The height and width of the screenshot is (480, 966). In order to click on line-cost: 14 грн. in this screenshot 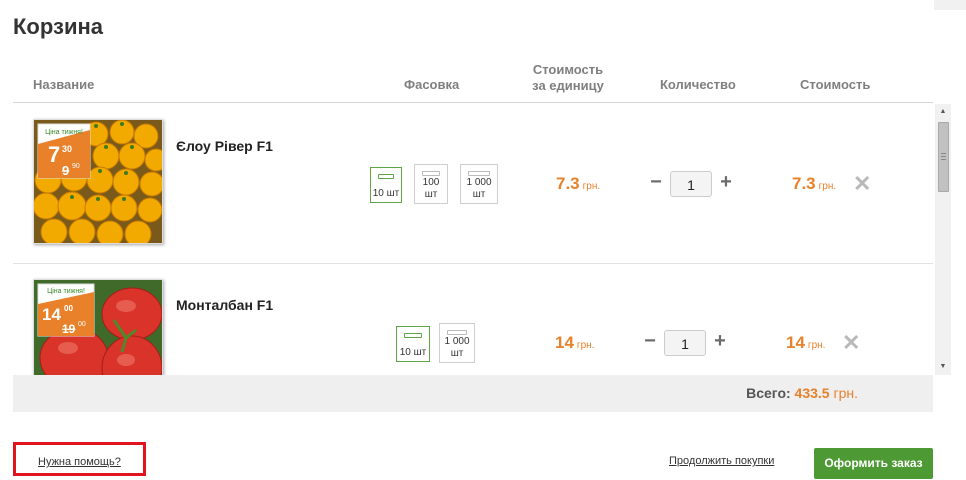, I will do `click(805, 343)`.